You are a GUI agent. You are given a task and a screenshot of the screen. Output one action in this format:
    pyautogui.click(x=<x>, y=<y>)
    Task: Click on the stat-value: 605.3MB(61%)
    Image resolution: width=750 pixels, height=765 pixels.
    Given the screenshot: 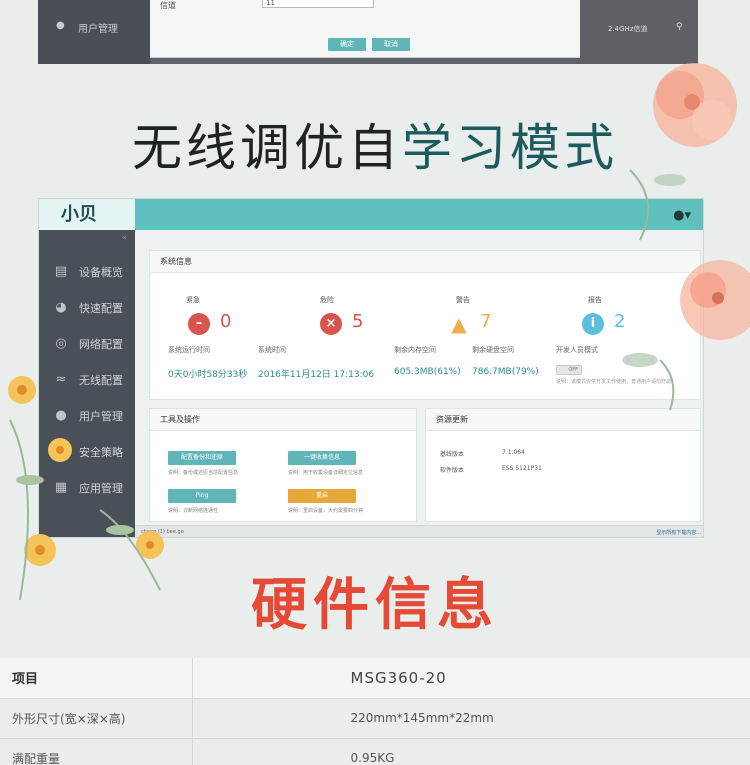 What is the action you would take?
    pyautogui.click(x=427, y=372)
    